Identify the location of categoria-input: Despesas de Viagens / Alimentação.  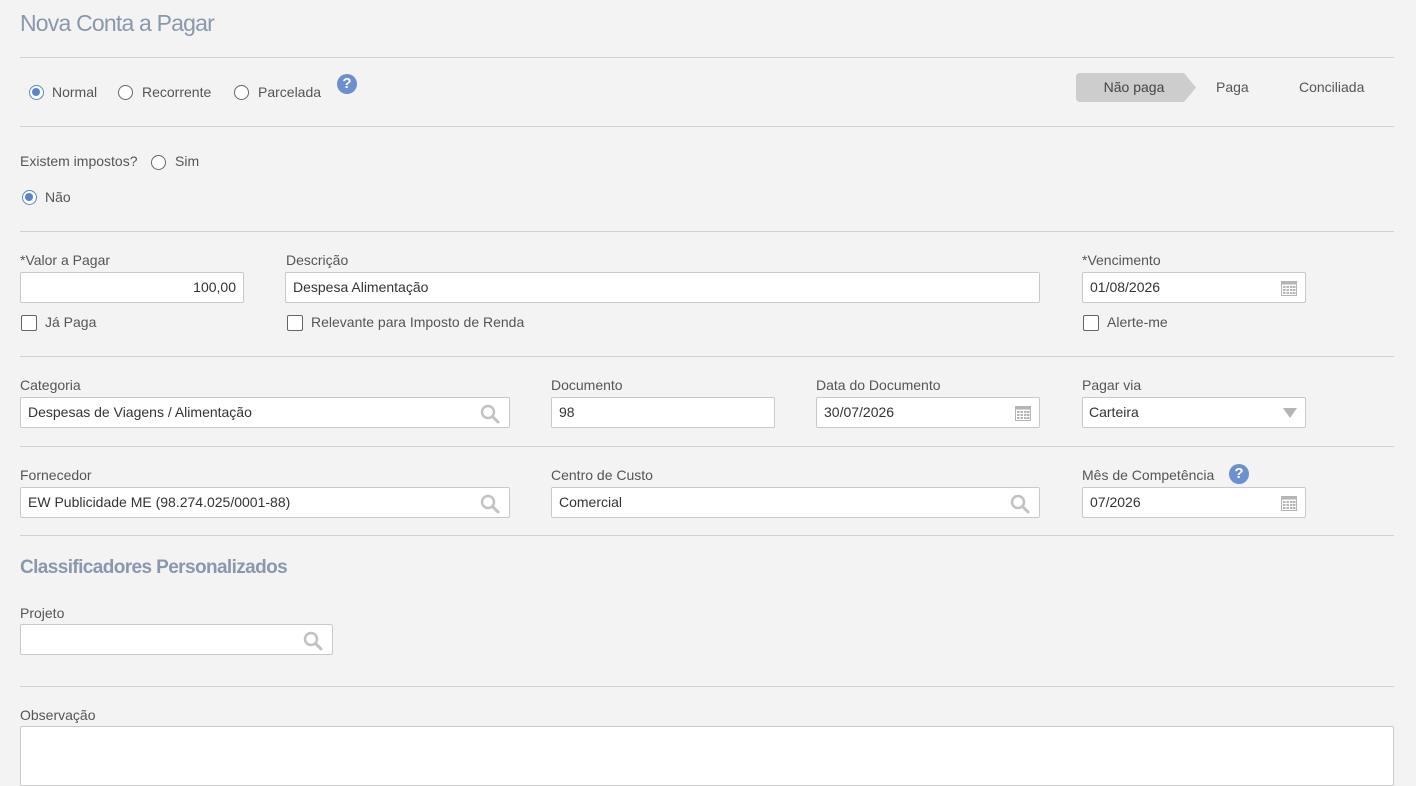
(265, 412).